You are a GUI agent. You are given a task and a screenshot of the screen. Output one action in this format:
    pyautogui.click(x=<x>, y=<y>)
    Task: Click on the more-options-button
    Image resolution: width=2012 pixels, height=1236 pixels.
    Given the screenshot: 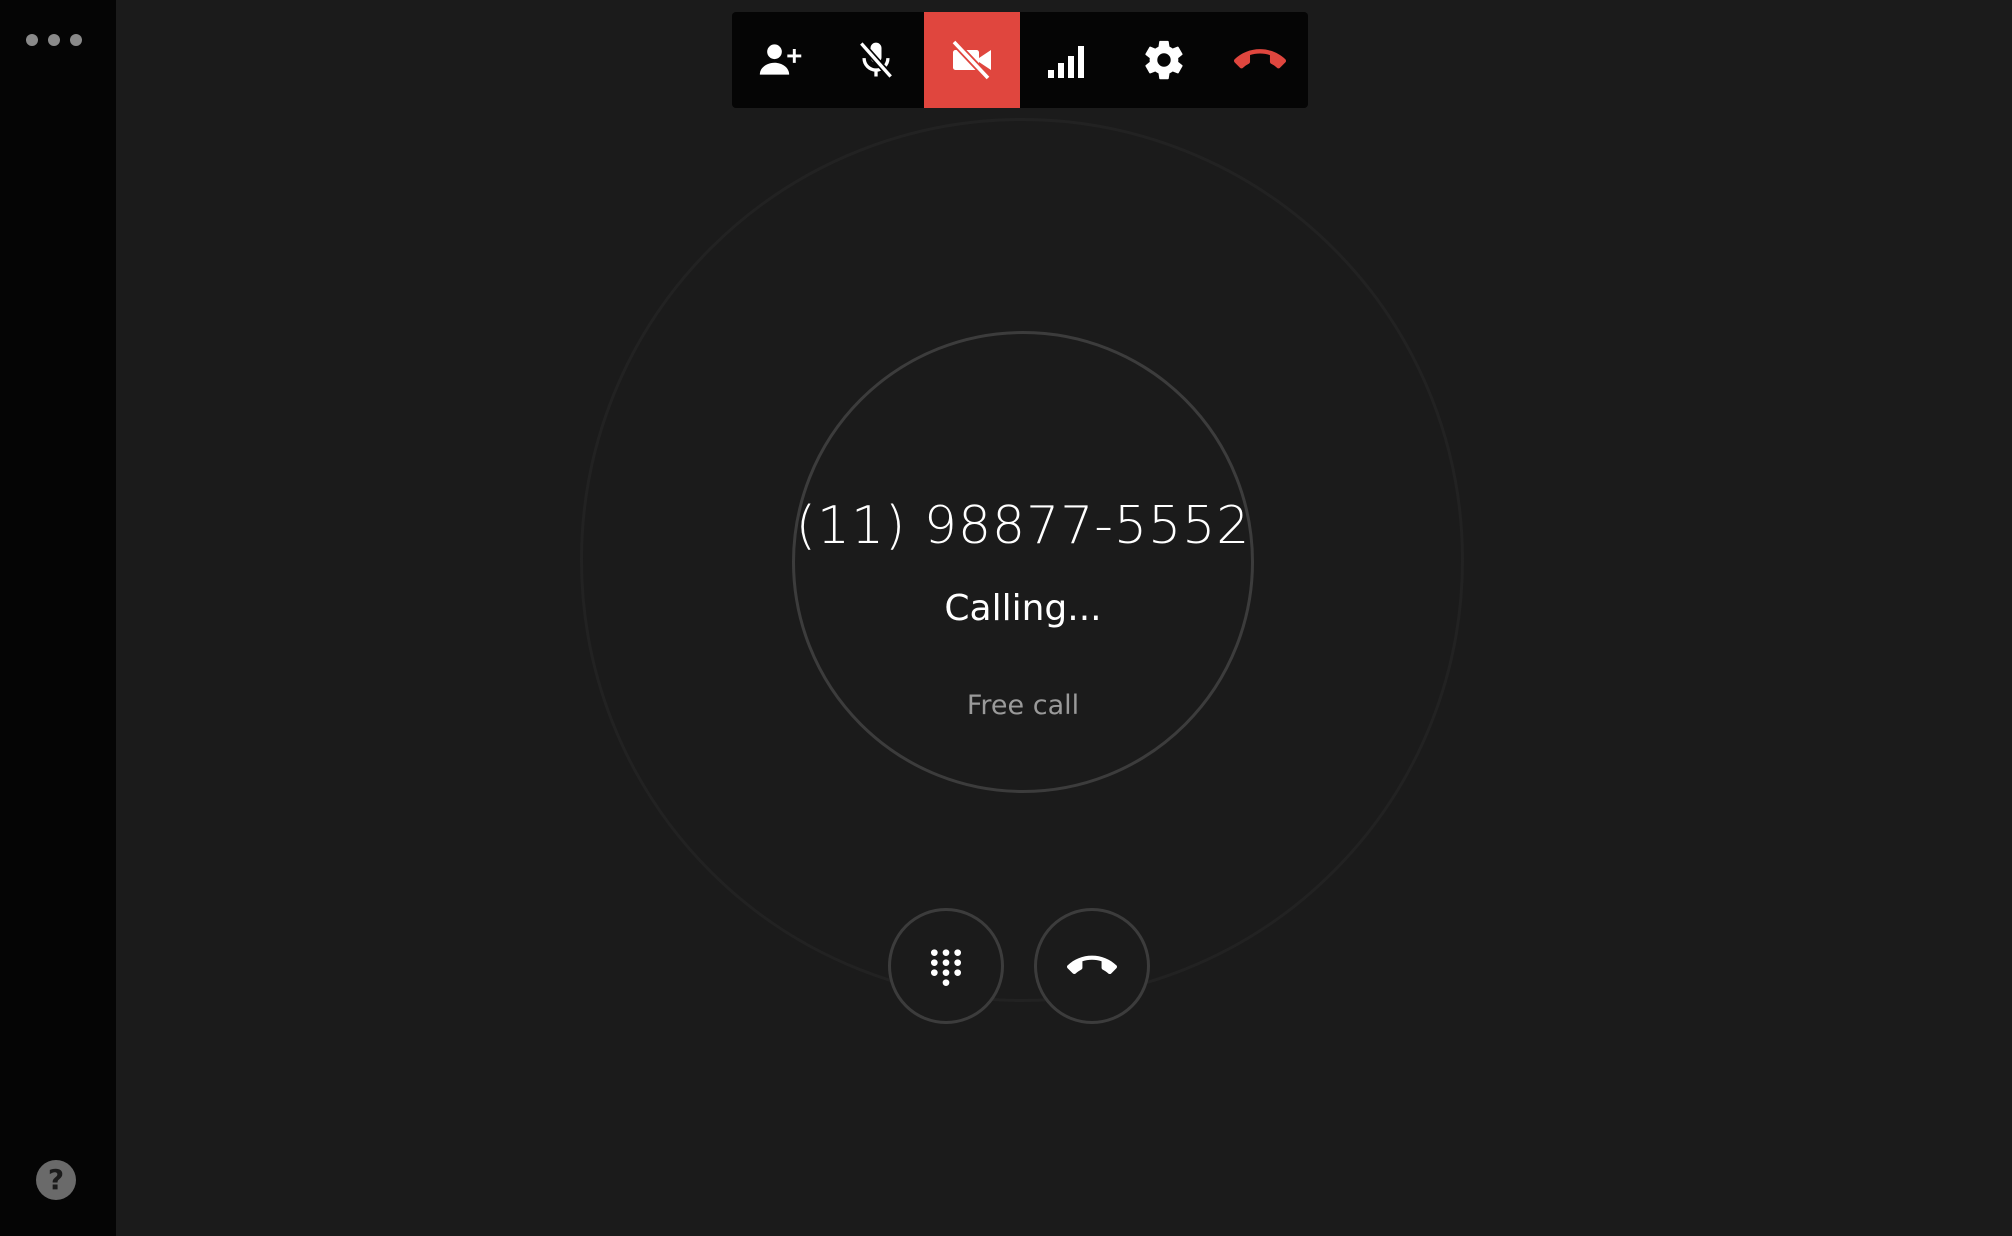 What is the action you would take?
    pyautogui.click(x=54, y=40)
    